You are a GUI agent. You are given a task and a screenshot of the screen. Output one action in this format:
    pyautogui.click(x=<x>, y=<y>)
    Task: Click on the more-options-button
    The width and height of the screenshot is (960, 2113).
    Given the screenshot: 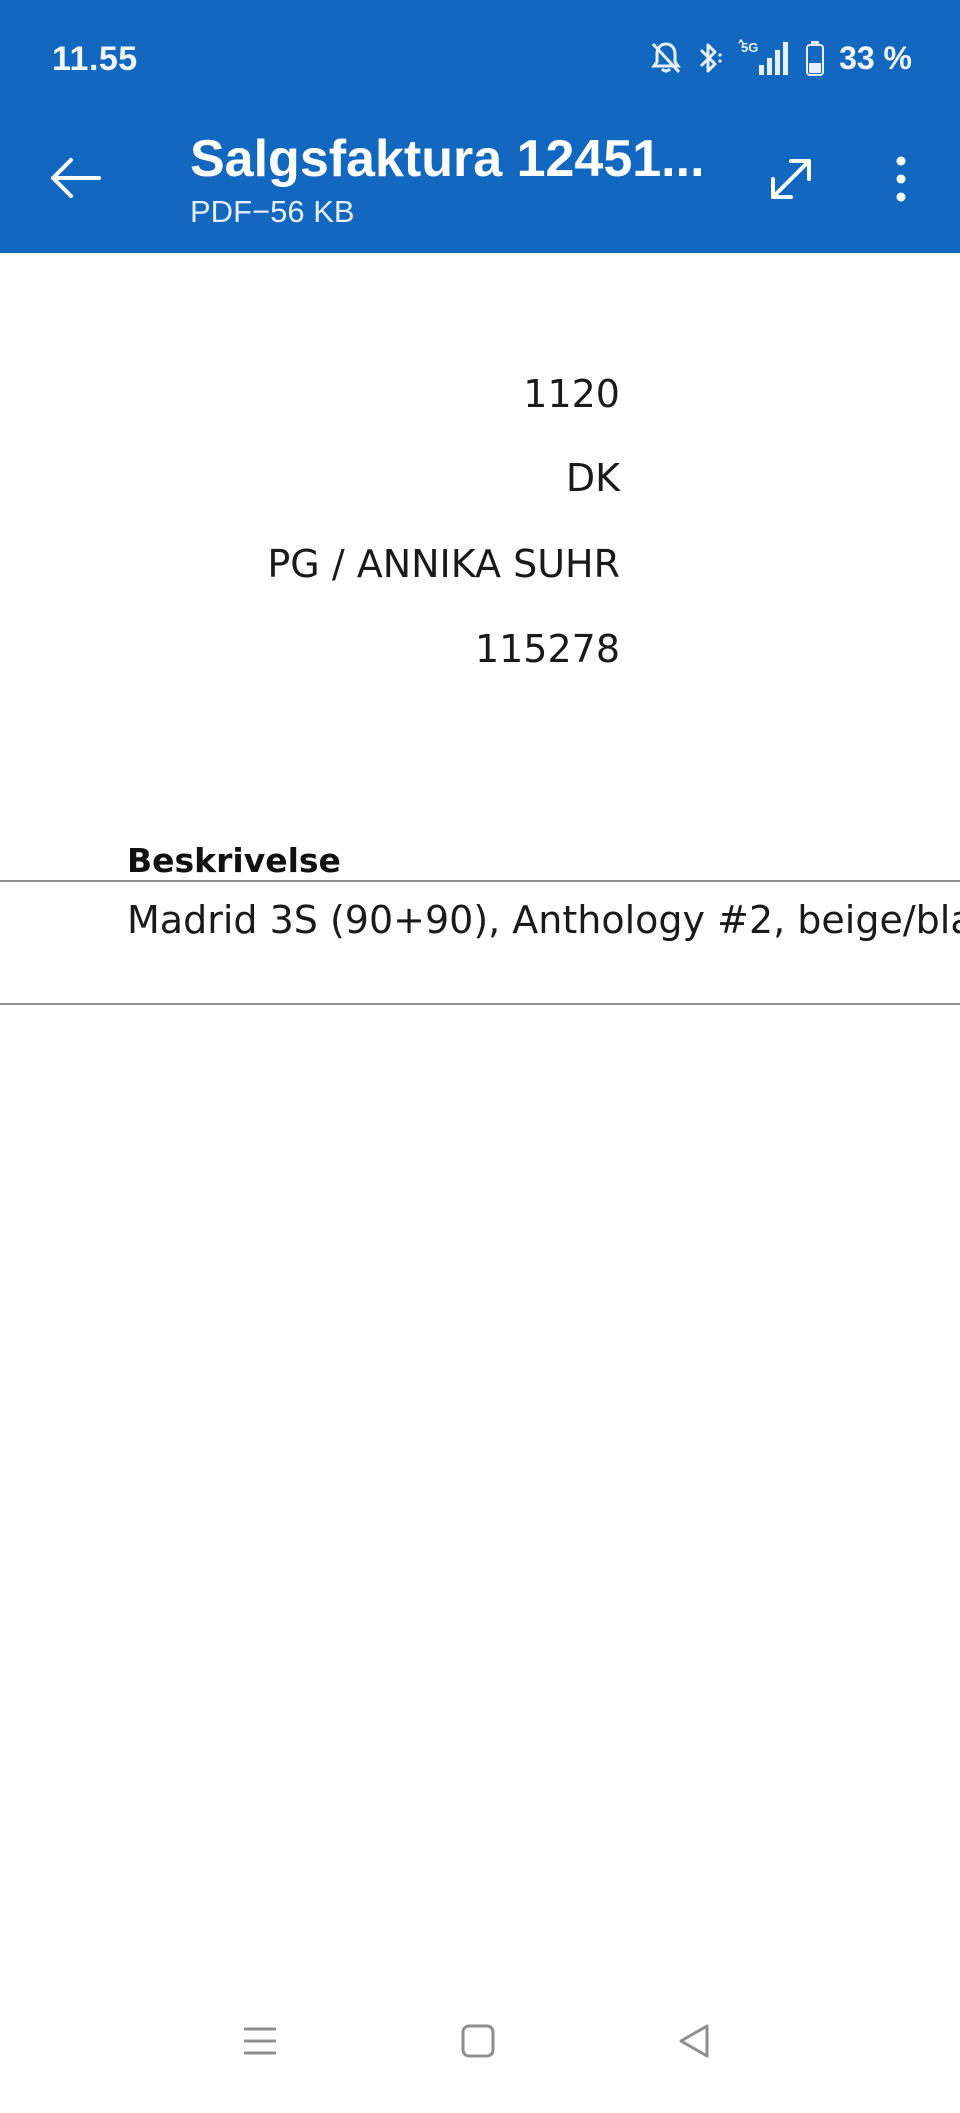 What is the action you would take?
    pyautogui.click(x=901, y=181)
    